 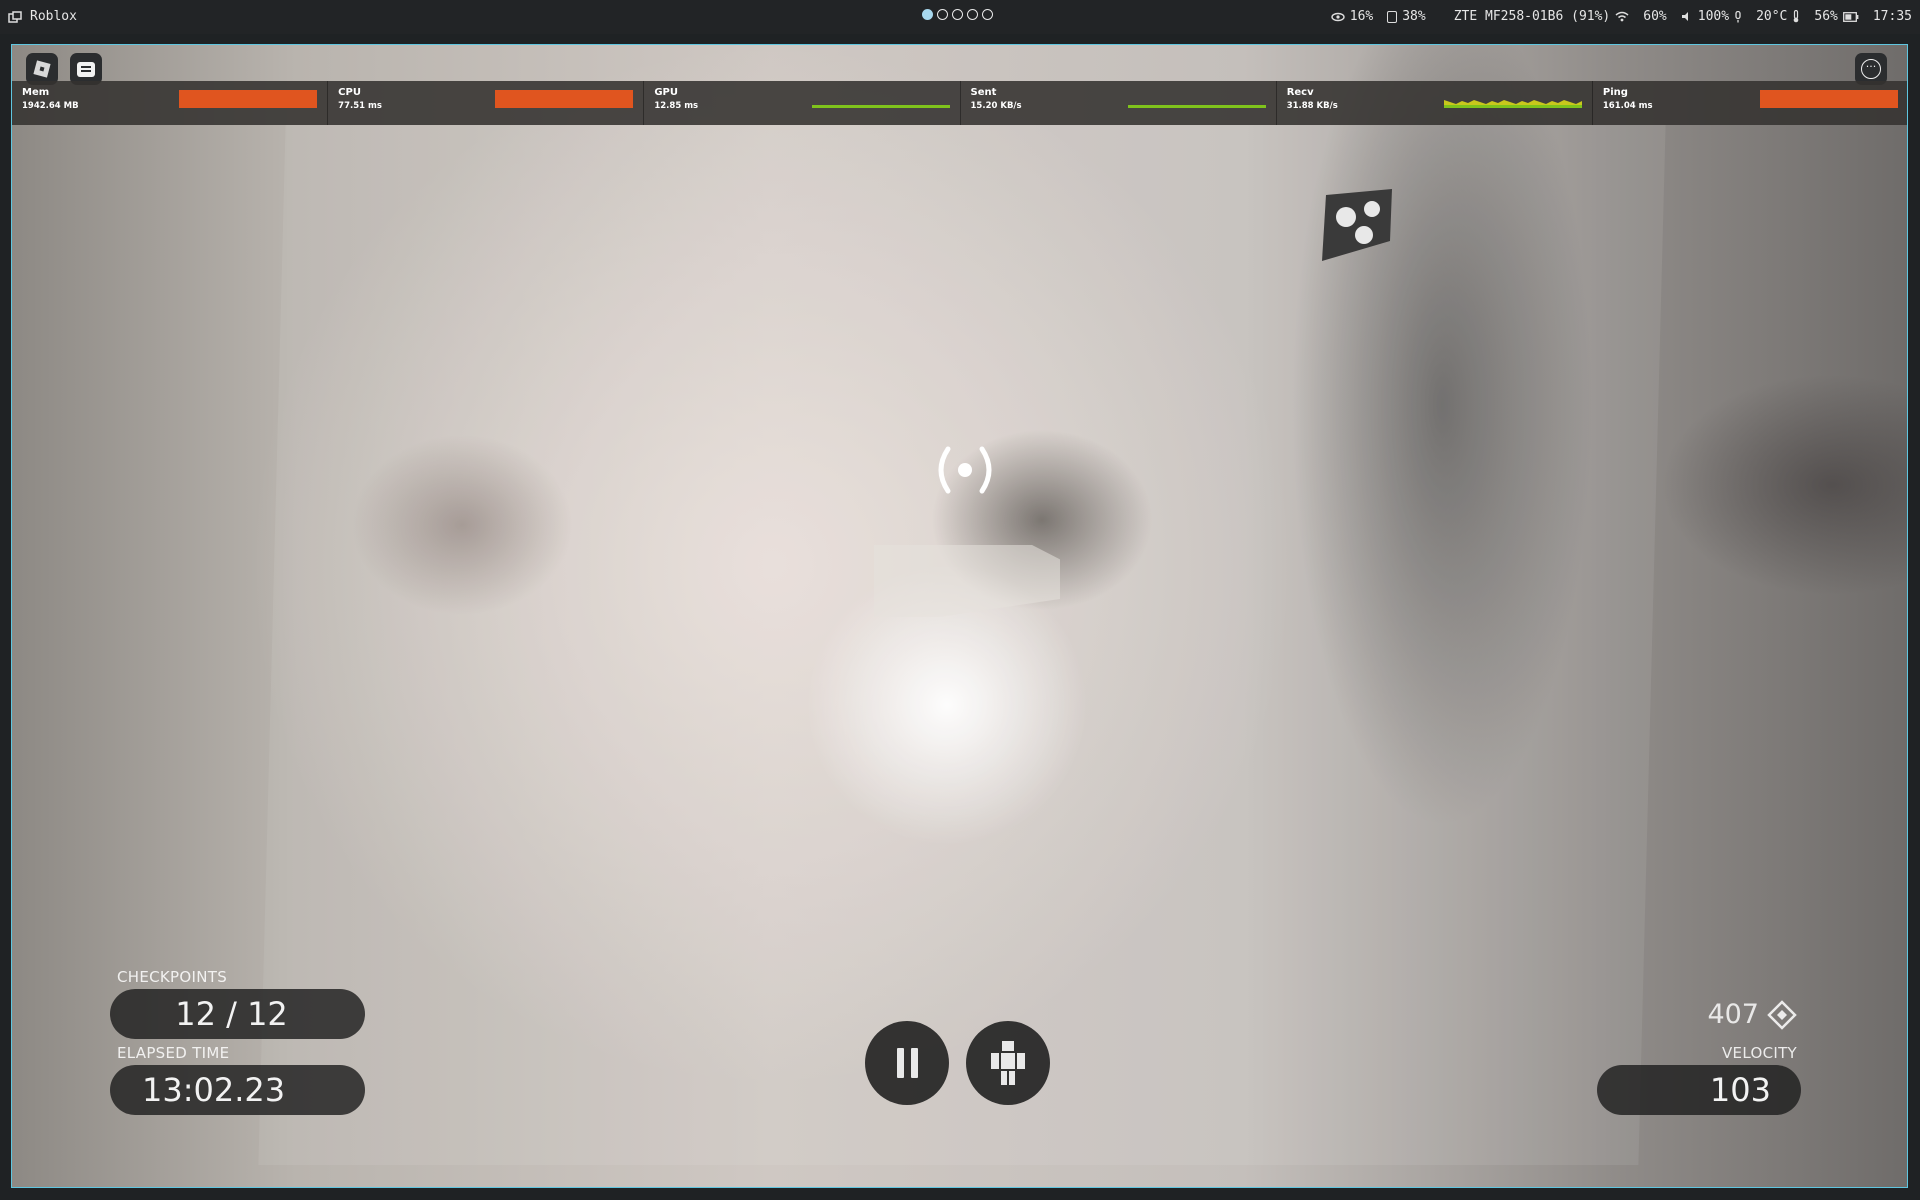 I want to click on pause-button, so click(x=907, y=1063).